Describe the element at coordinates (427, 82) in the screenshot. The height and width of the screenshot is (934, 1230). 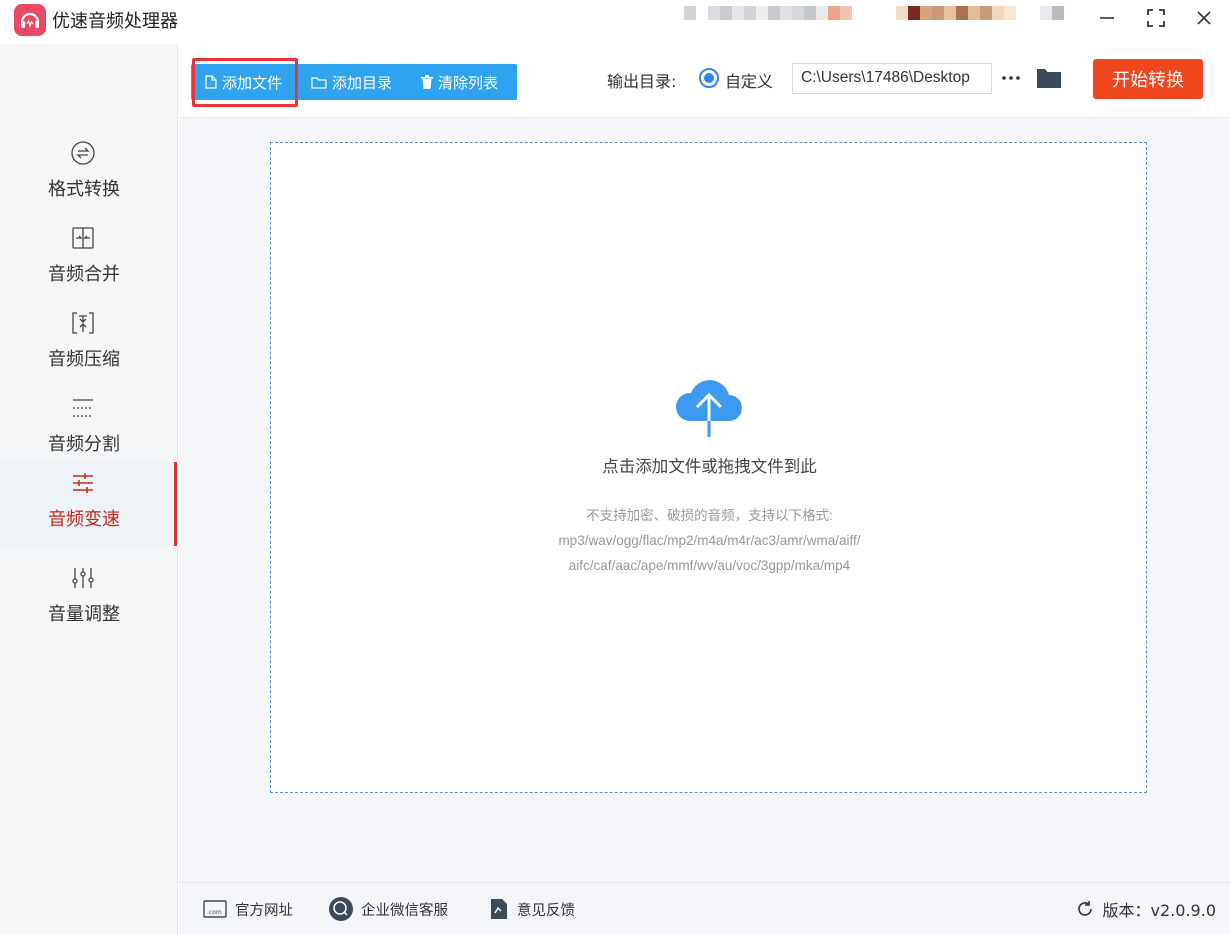
I see `trash-icon` at that location.